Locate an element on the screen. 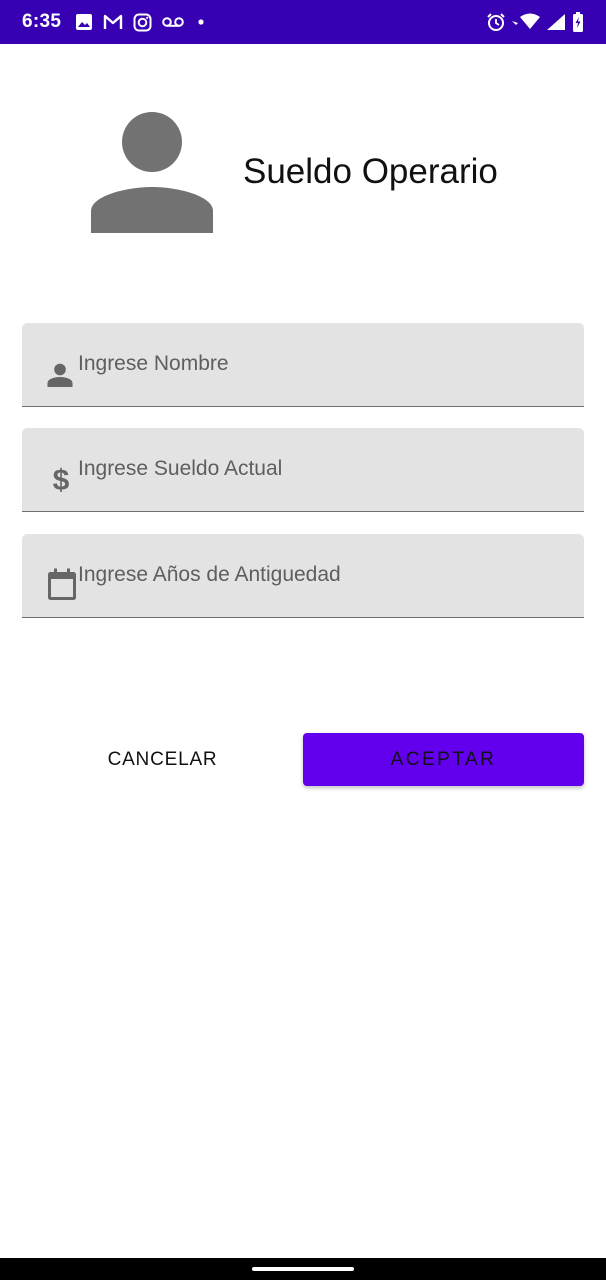 This screenshot has height=1280, width=606. years-input is located at coordinates (318, 575).